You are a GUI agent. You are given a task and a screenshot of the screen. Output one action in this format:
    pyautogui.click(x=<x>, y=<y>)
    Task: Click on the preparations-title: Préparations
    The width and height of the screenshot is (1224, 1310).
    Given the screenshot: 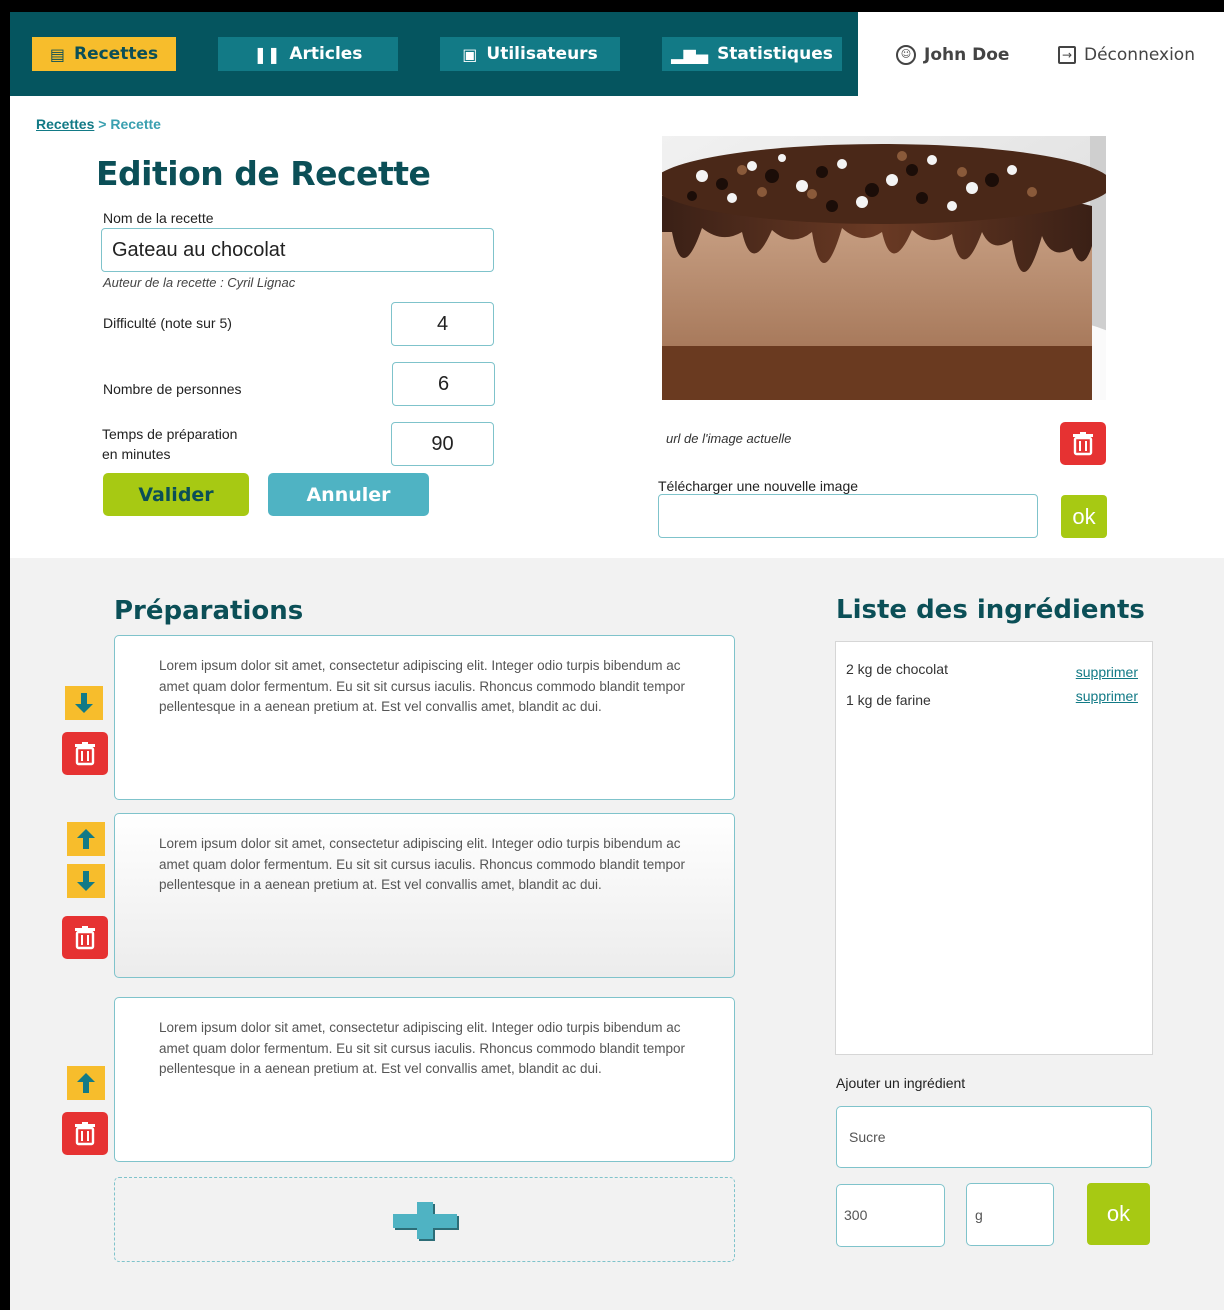 What is the action you would take?
    pyautogui.click(x=209, y=611)
    